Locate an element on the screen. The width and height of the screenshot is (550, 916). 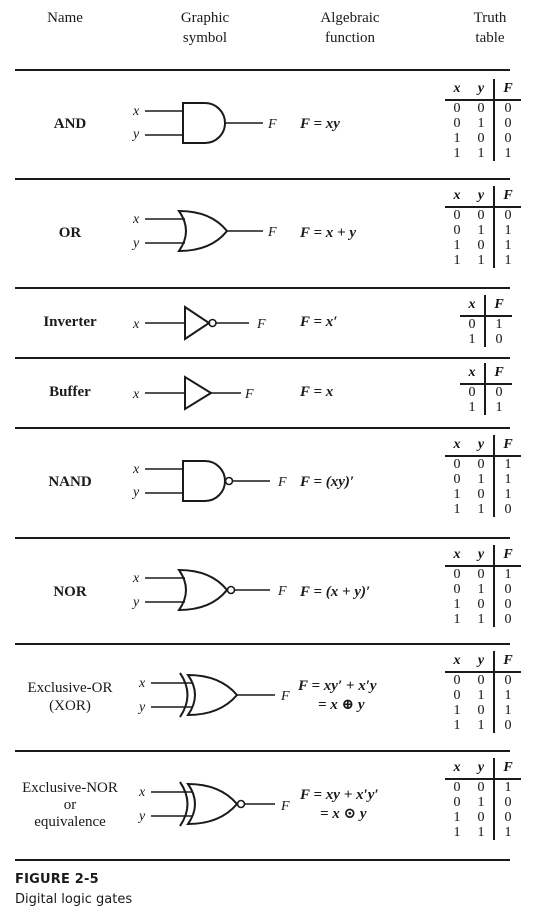
header-algebraic-function: Algebraic function is located at coordinates (350, 28).